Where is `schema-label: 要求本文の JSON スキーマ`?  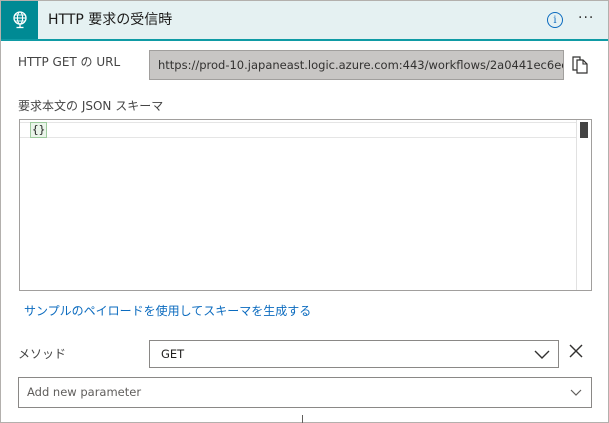 schema-label: 要求本文の JSON スキーマ is located at coordinates (91, 106).